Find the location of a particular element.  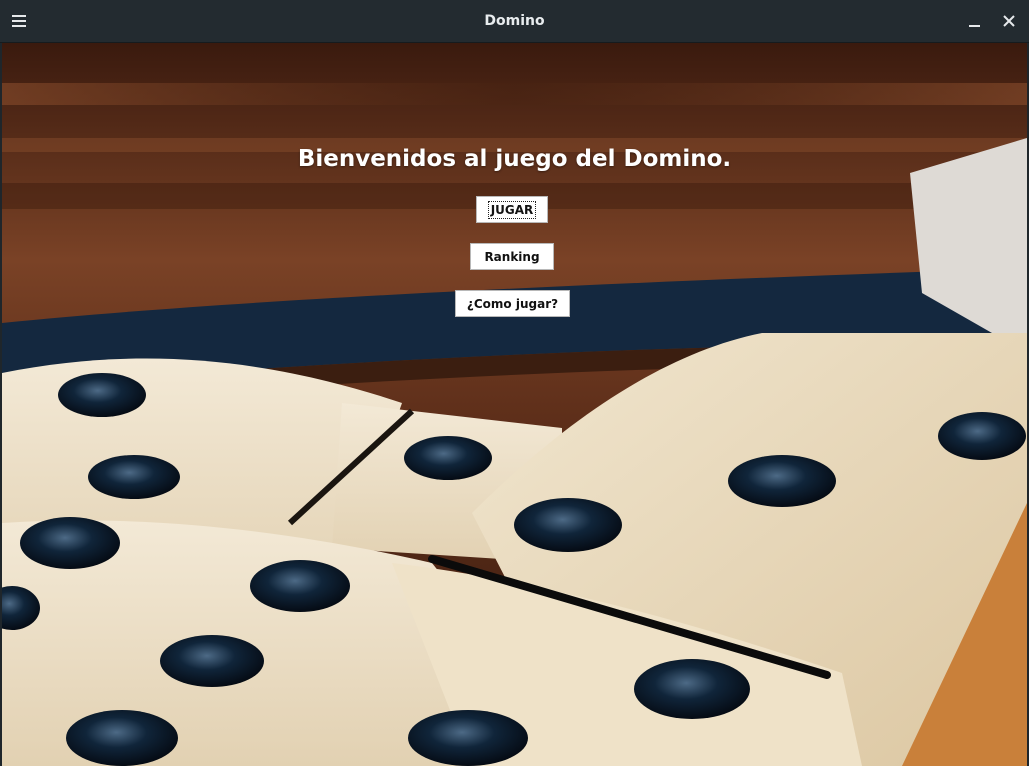

play-button: JUGAR is located at coordinates (512, 209).